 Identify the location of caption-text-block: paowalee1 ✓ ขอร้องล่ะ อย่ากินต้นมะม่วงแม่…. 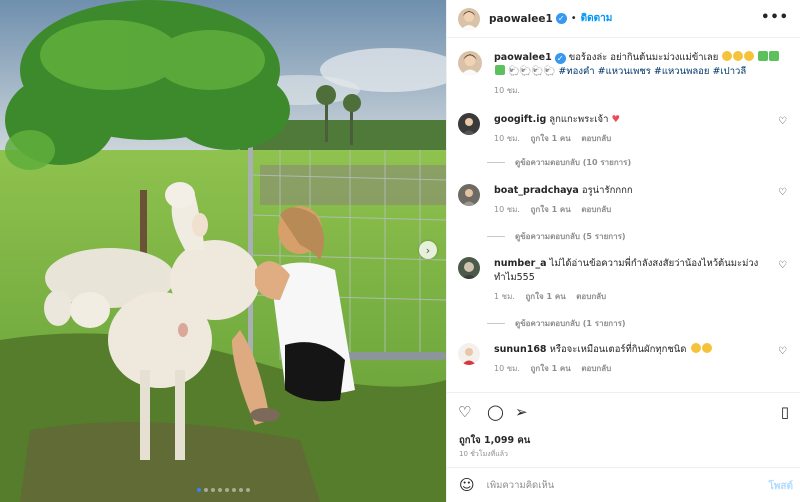
(638, 65).